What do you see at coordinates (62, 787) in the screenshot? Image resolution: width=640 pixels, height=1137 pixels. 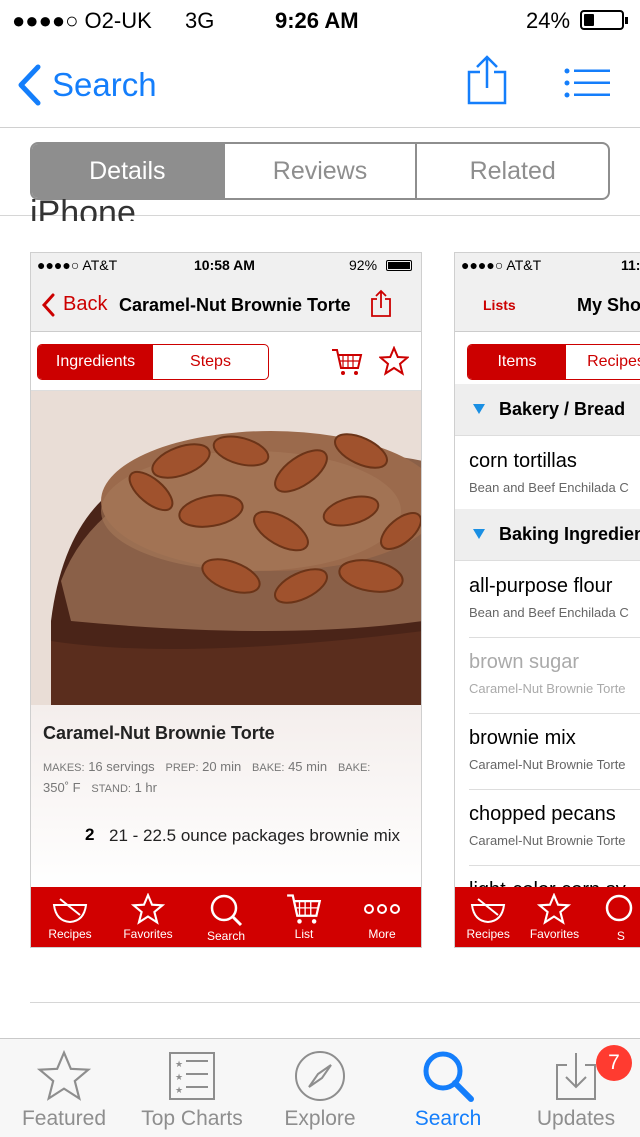 I see `bake-temp-value: 350˚ F` at bounding box center [62, 787].